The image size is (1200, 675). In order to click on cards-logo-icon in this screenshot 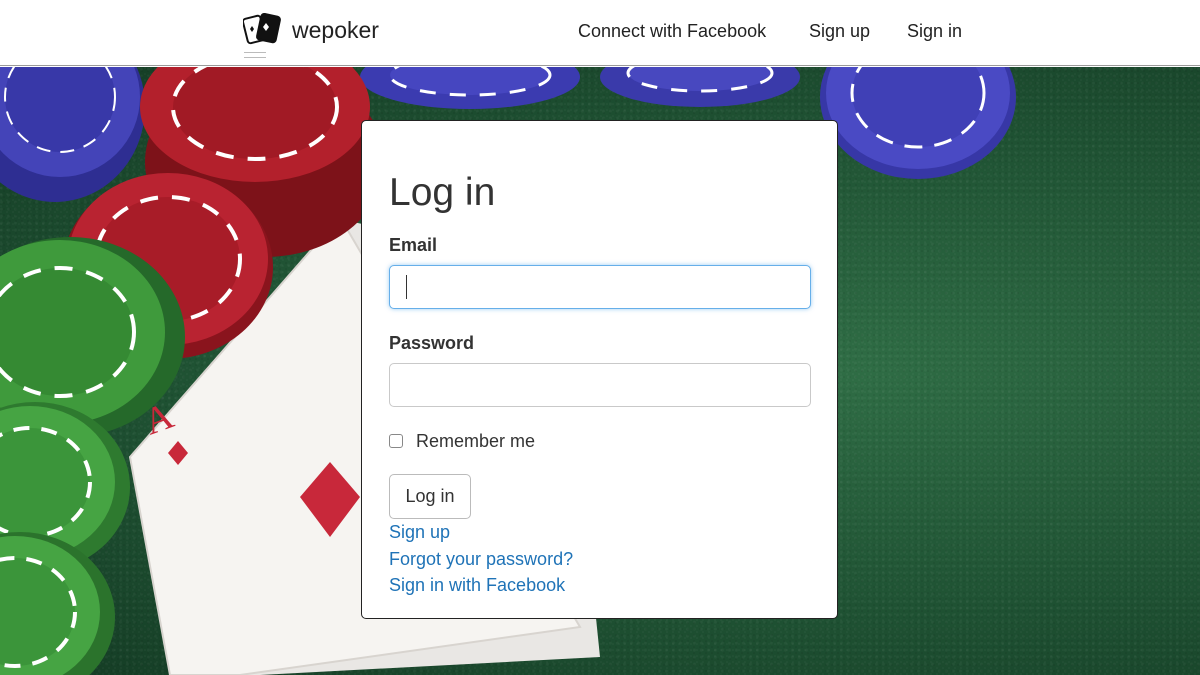, I will do `click(262, 28)`.